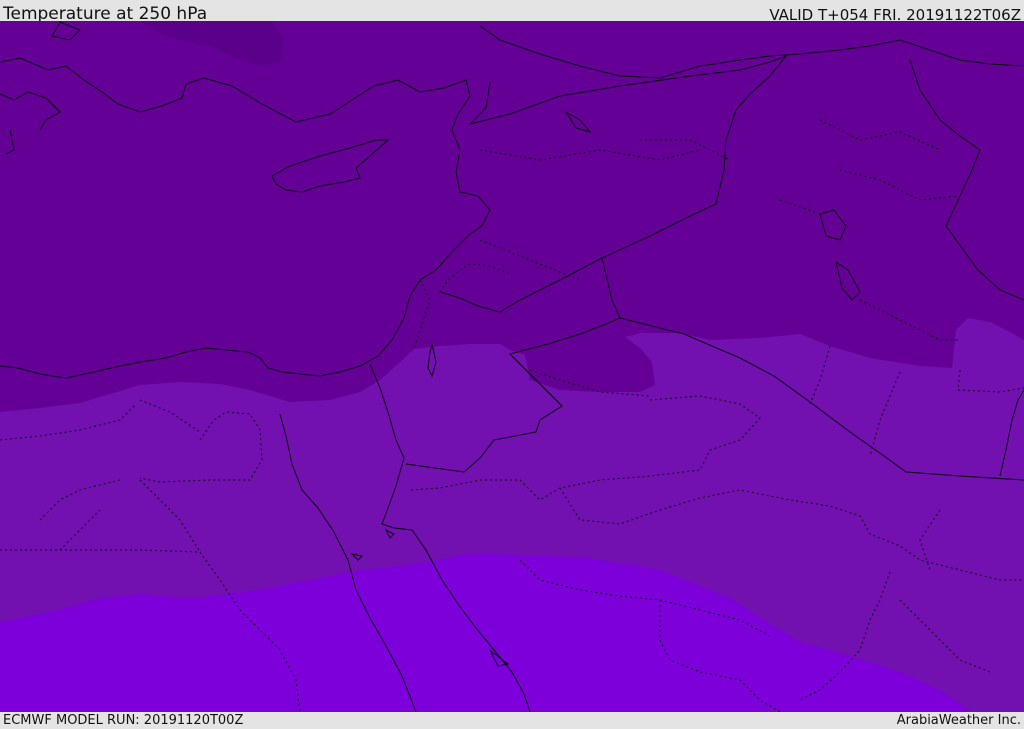  What do you see at coordinates (958, 720) in the screenshot?
I see `credit-label: ArabiaWeather Inc.` at bounding box center [958, 720].